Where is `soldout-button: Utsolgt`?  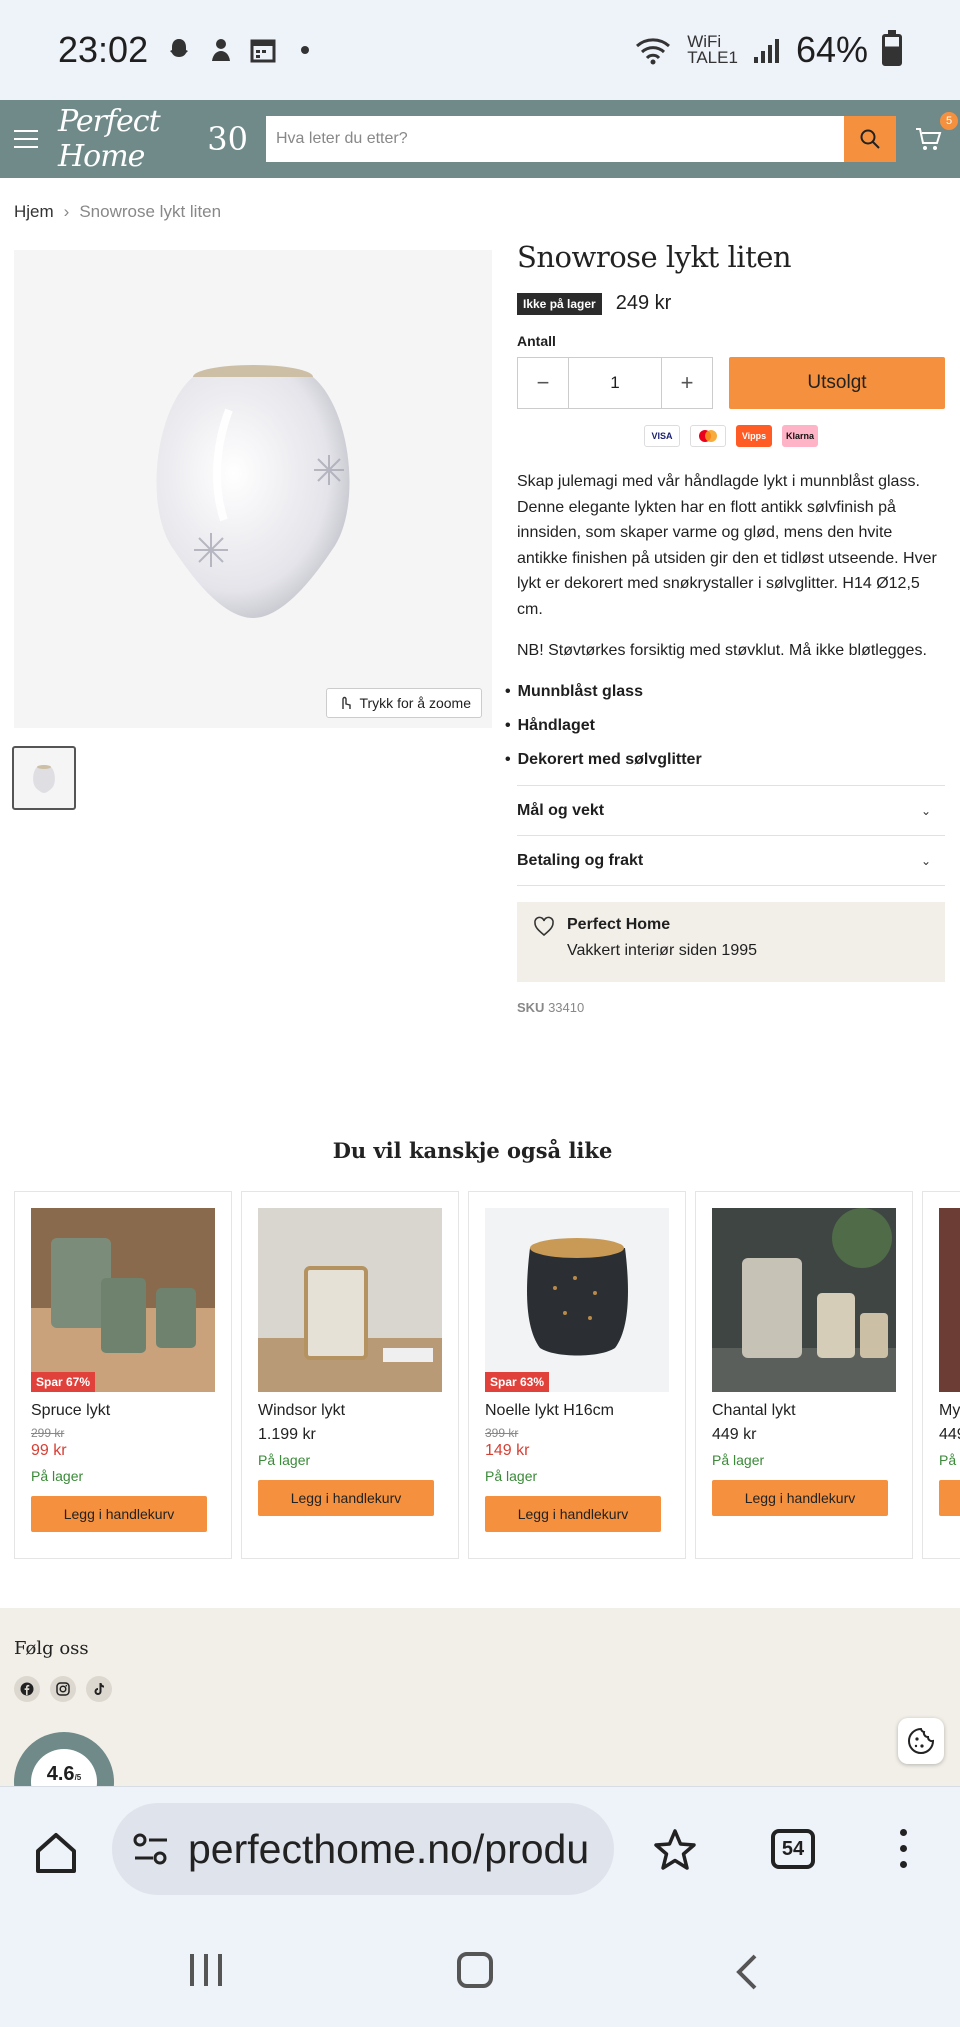 soldout-button: Utsolgt is located at coordinates (837, 383).